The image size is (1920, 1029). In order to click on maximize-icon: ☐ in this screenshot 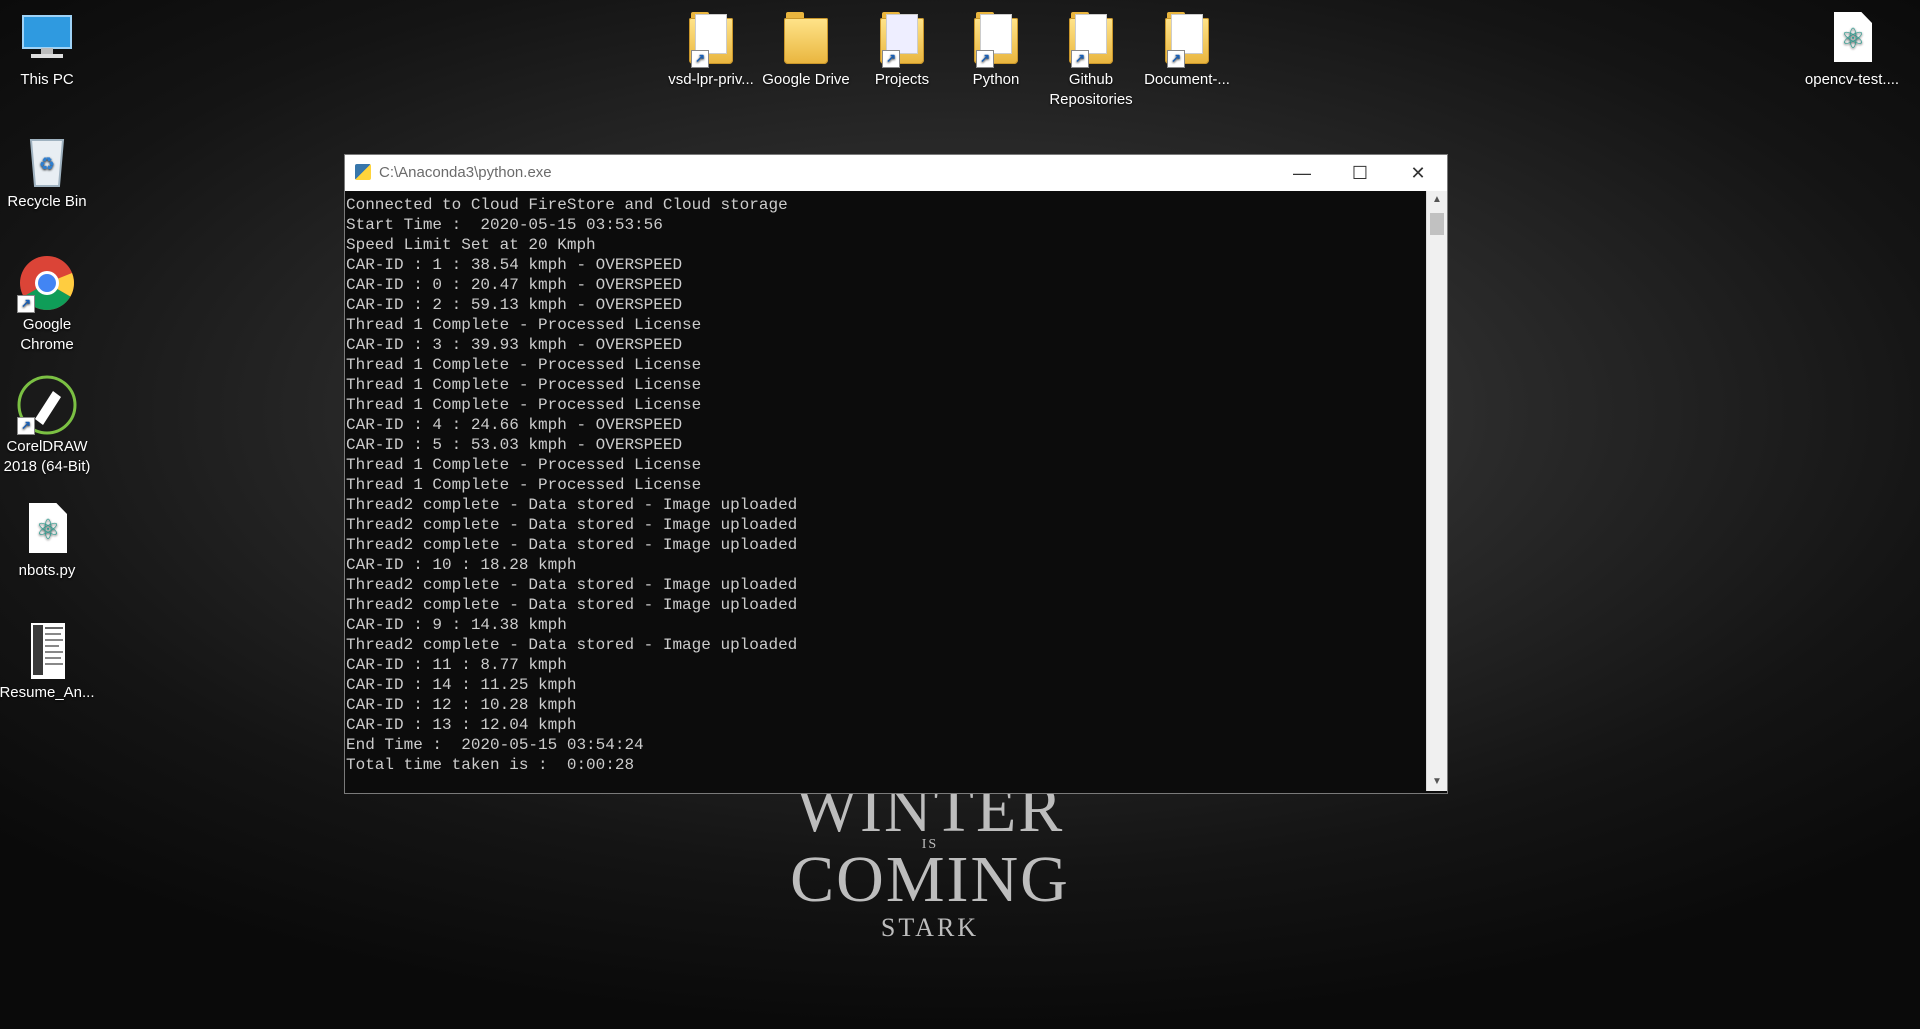, I will do `click(1360, 173)`.